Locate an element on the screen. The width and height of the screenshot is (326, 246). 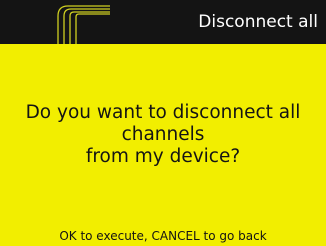
confirm-message-line: channels is located at coordinates (163, 134).